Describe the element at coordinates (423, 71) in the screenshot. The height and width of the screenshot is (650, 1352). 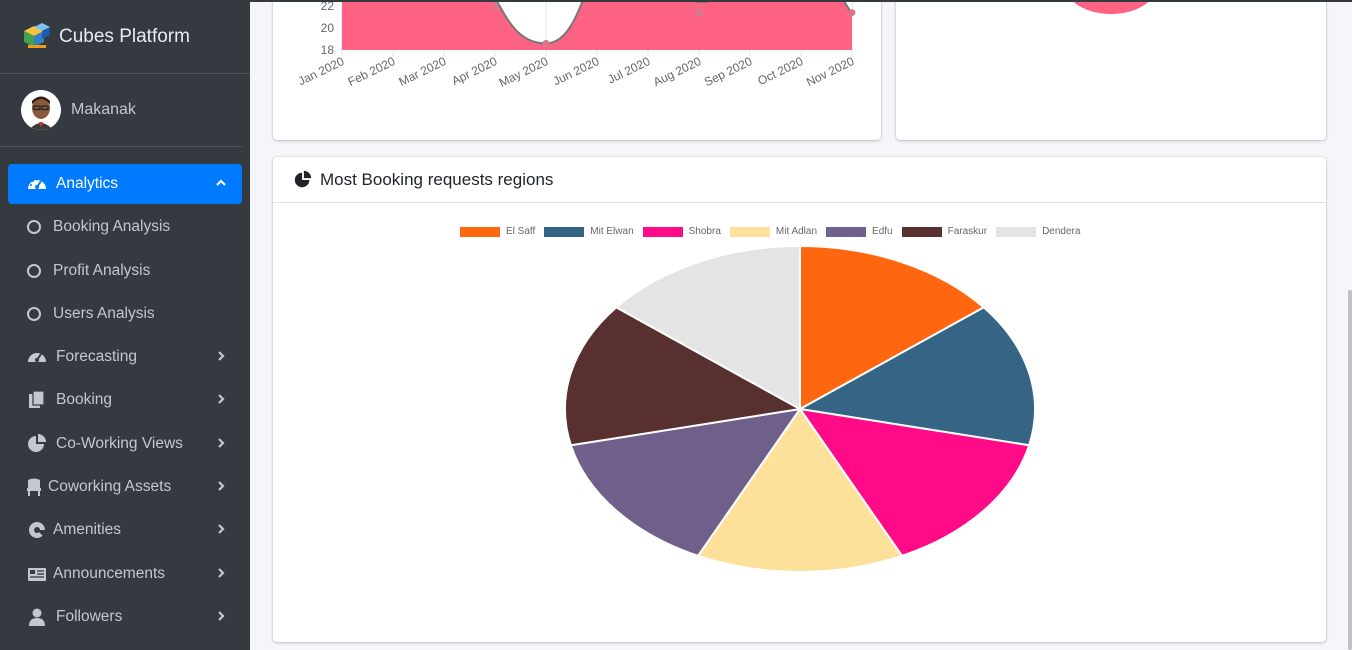
I see `x-tick-label: Mar 2020` at that location.